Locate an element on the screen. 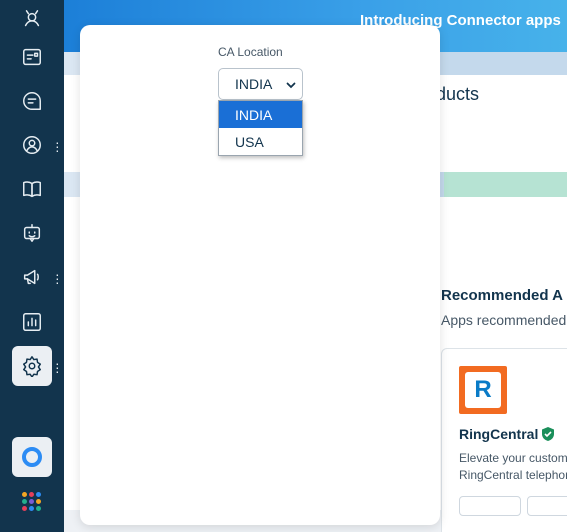  announcements-icon is located at coordinates (32, 277).